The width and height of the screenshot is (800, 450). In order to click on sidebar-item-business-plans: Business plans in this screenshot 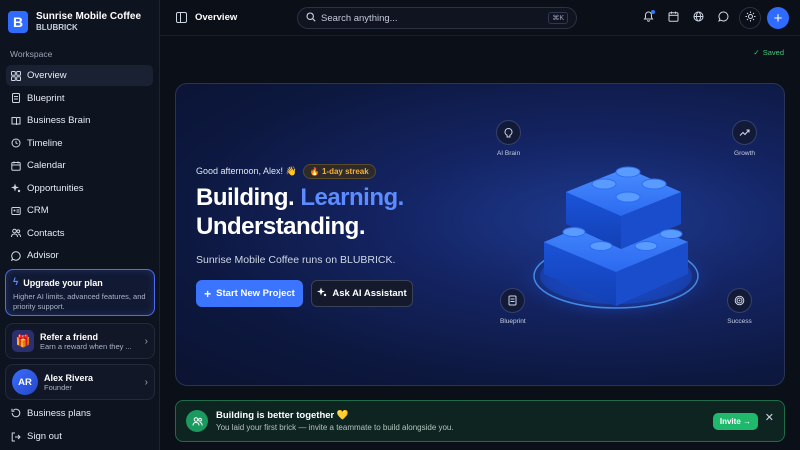, I will do `click(80, 413)`.